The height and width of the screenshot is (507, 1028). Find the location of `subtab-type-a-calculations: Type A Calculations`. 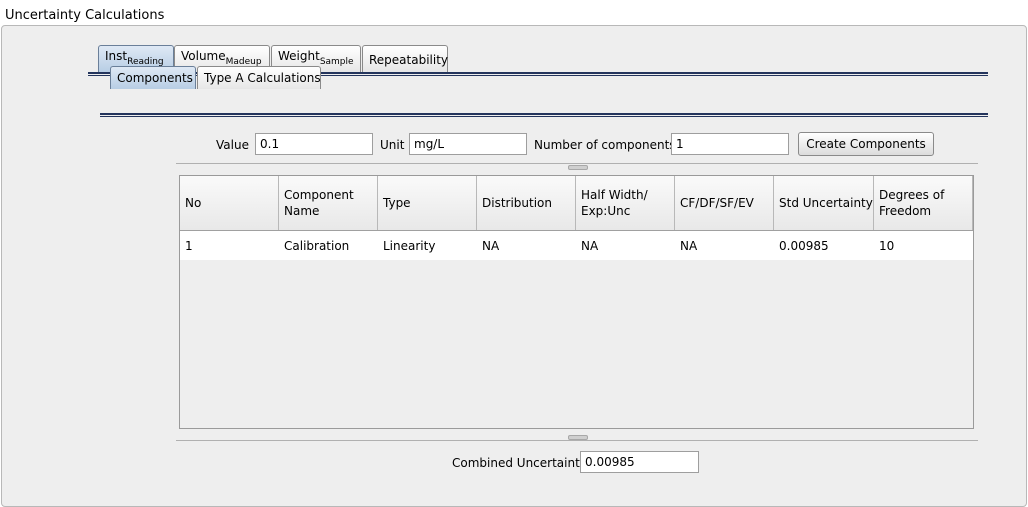

subtab-type-a-calculations: Type A Calculations is located at coordinates (259, 77).